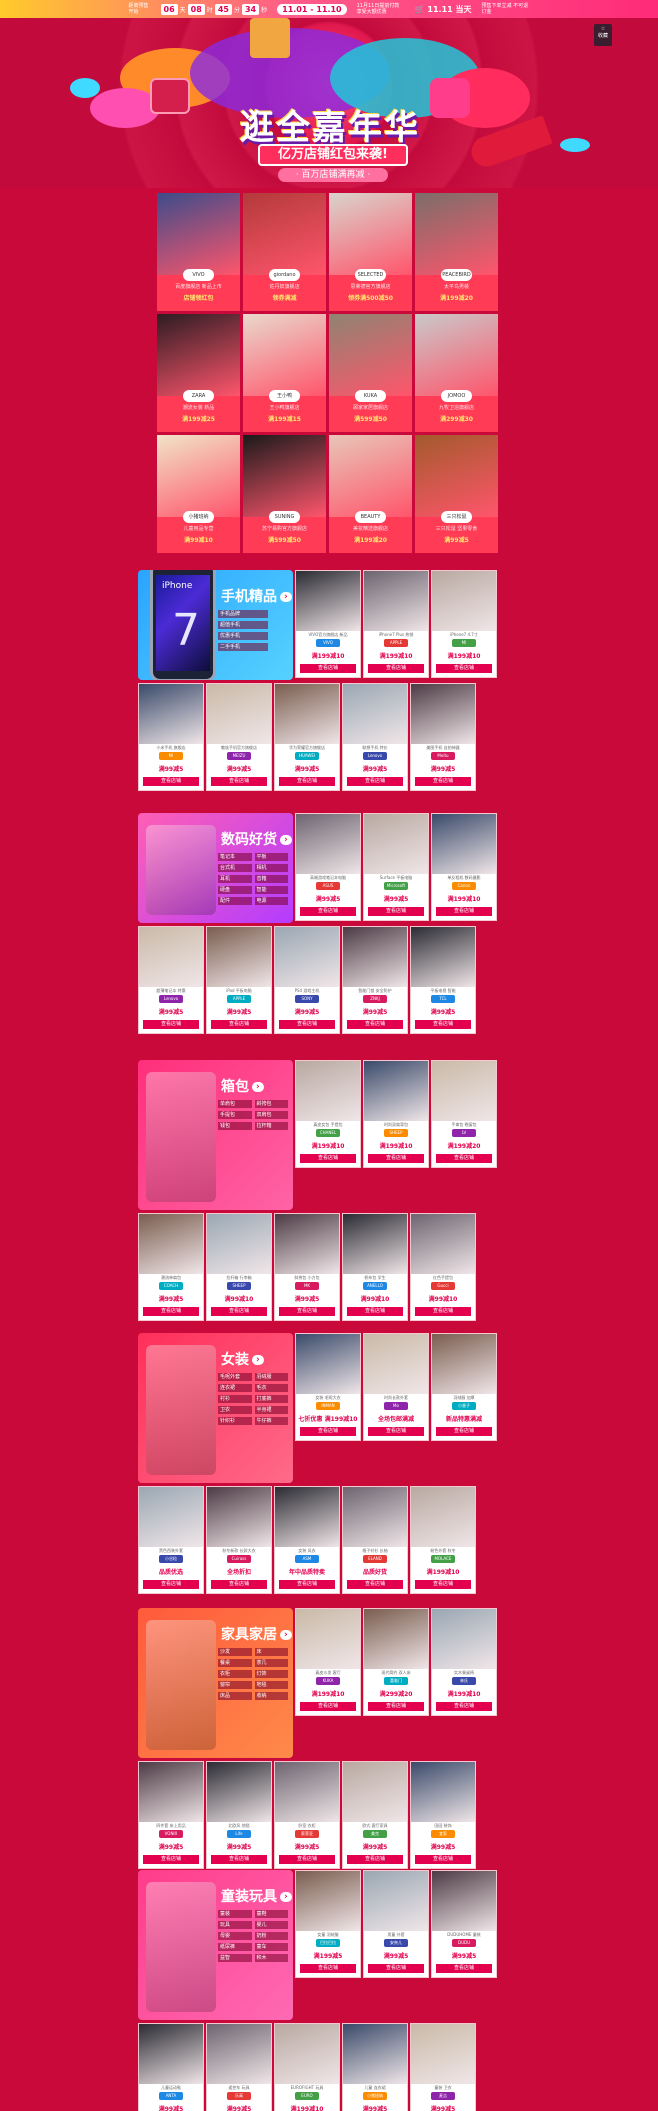 This screenshot has width=658, height=2111. Describe the element at coordinates (239, 1540) in the screenshot. I see `product-card: 秋冬新款 长款大衣 Cuirass 全场折扣 查看店铺` at that location.